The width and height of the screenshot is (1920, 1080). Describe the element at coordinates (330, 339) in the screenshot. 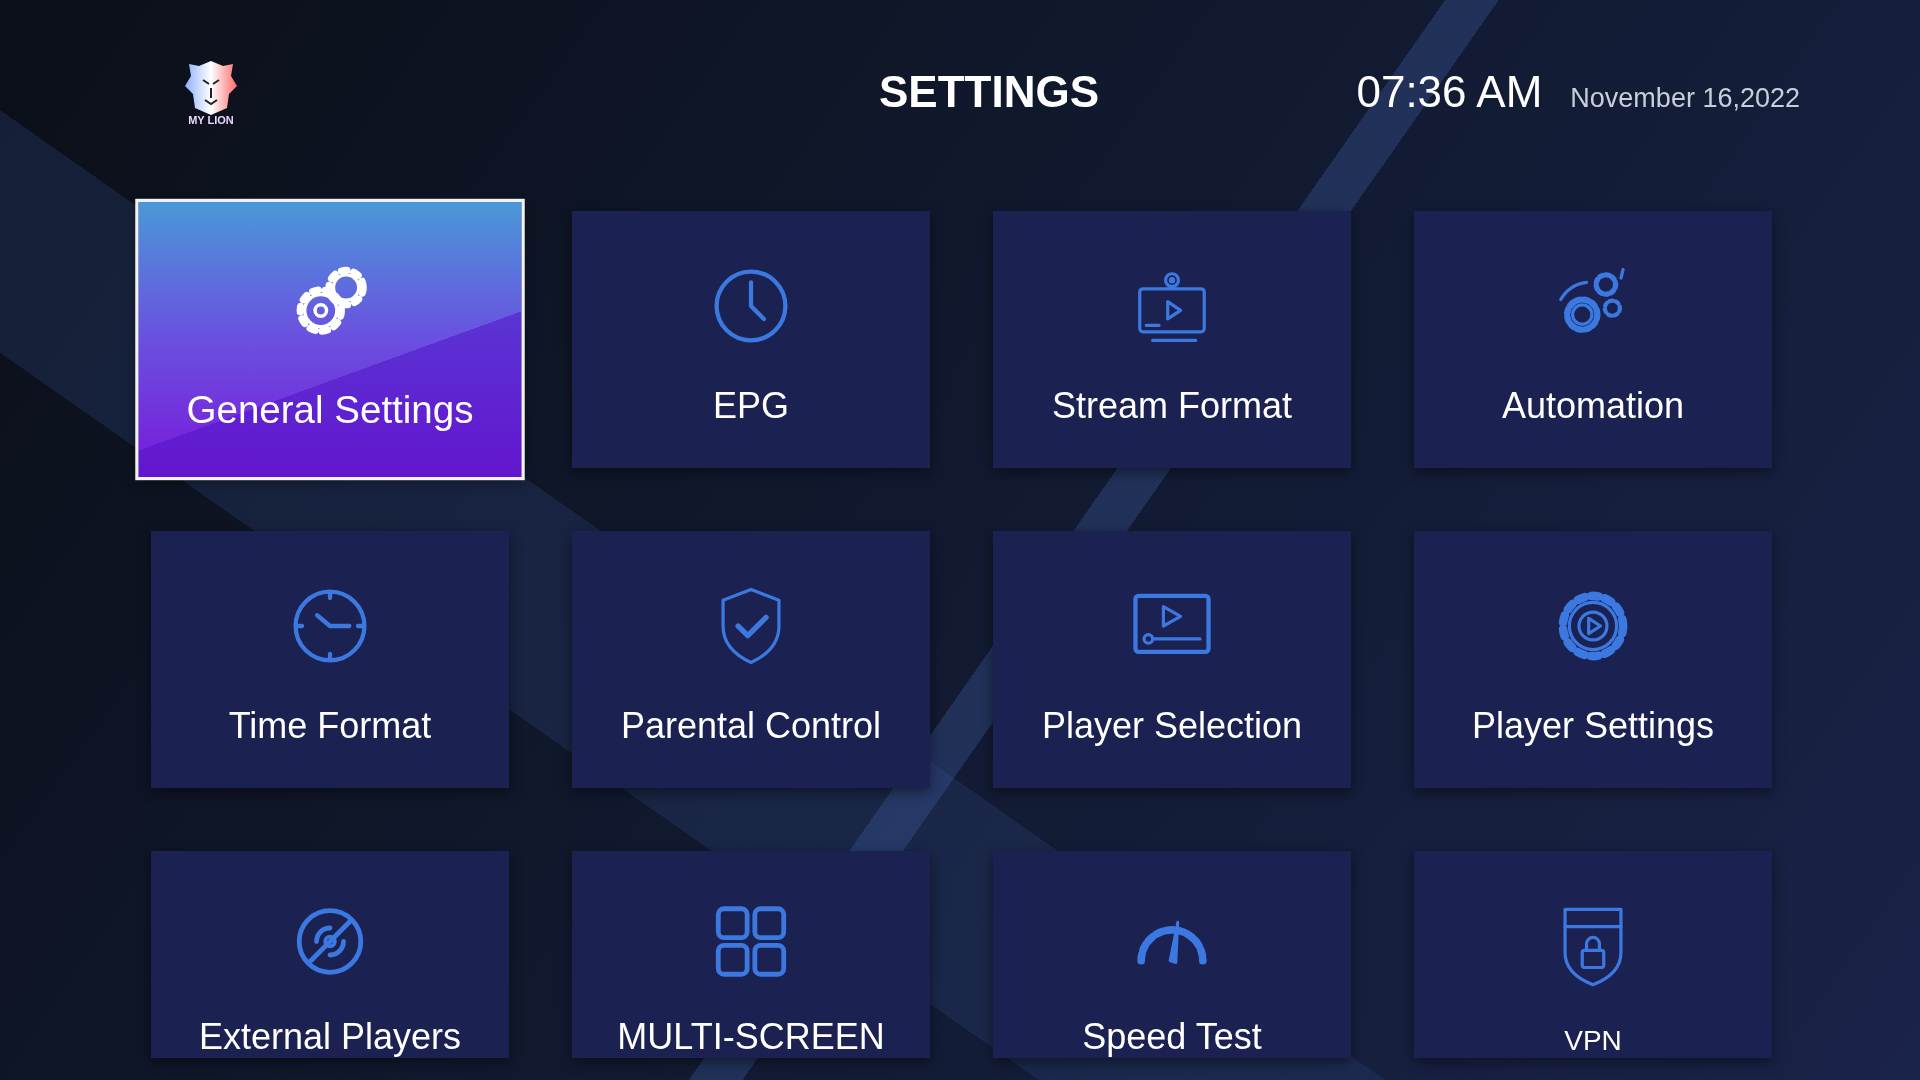

I see `settings-tile: General Settings` at that location.